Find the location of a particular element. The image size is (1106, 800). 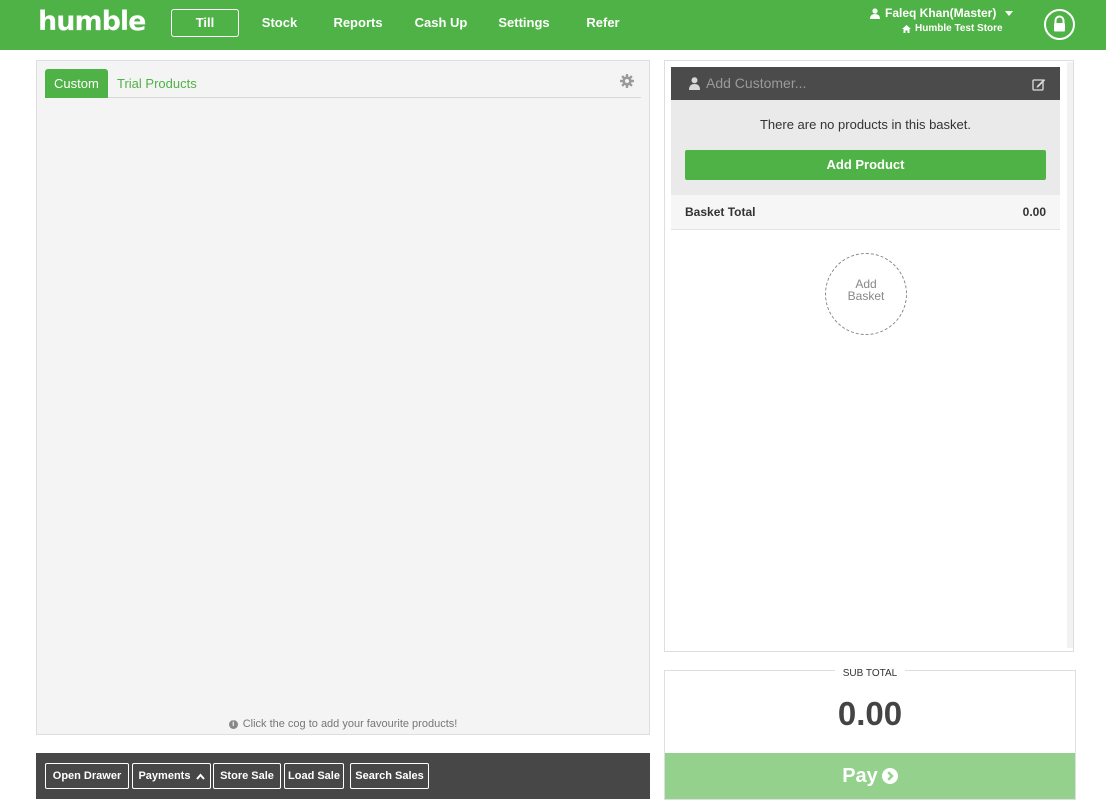

basket-total-value: 0.00 is located at coordinates (1034, 212).